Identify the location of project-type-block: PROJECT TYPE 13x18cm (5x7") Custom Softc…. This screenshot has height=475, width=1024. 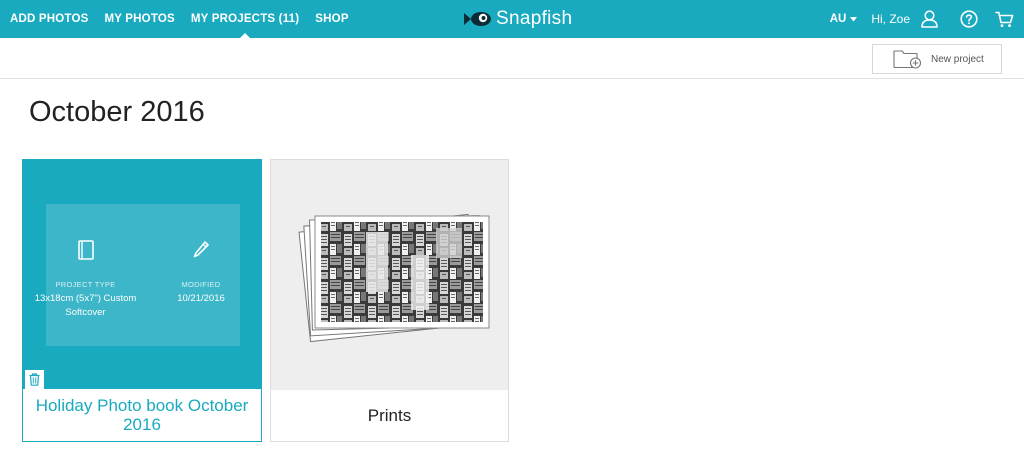
(85, 280).